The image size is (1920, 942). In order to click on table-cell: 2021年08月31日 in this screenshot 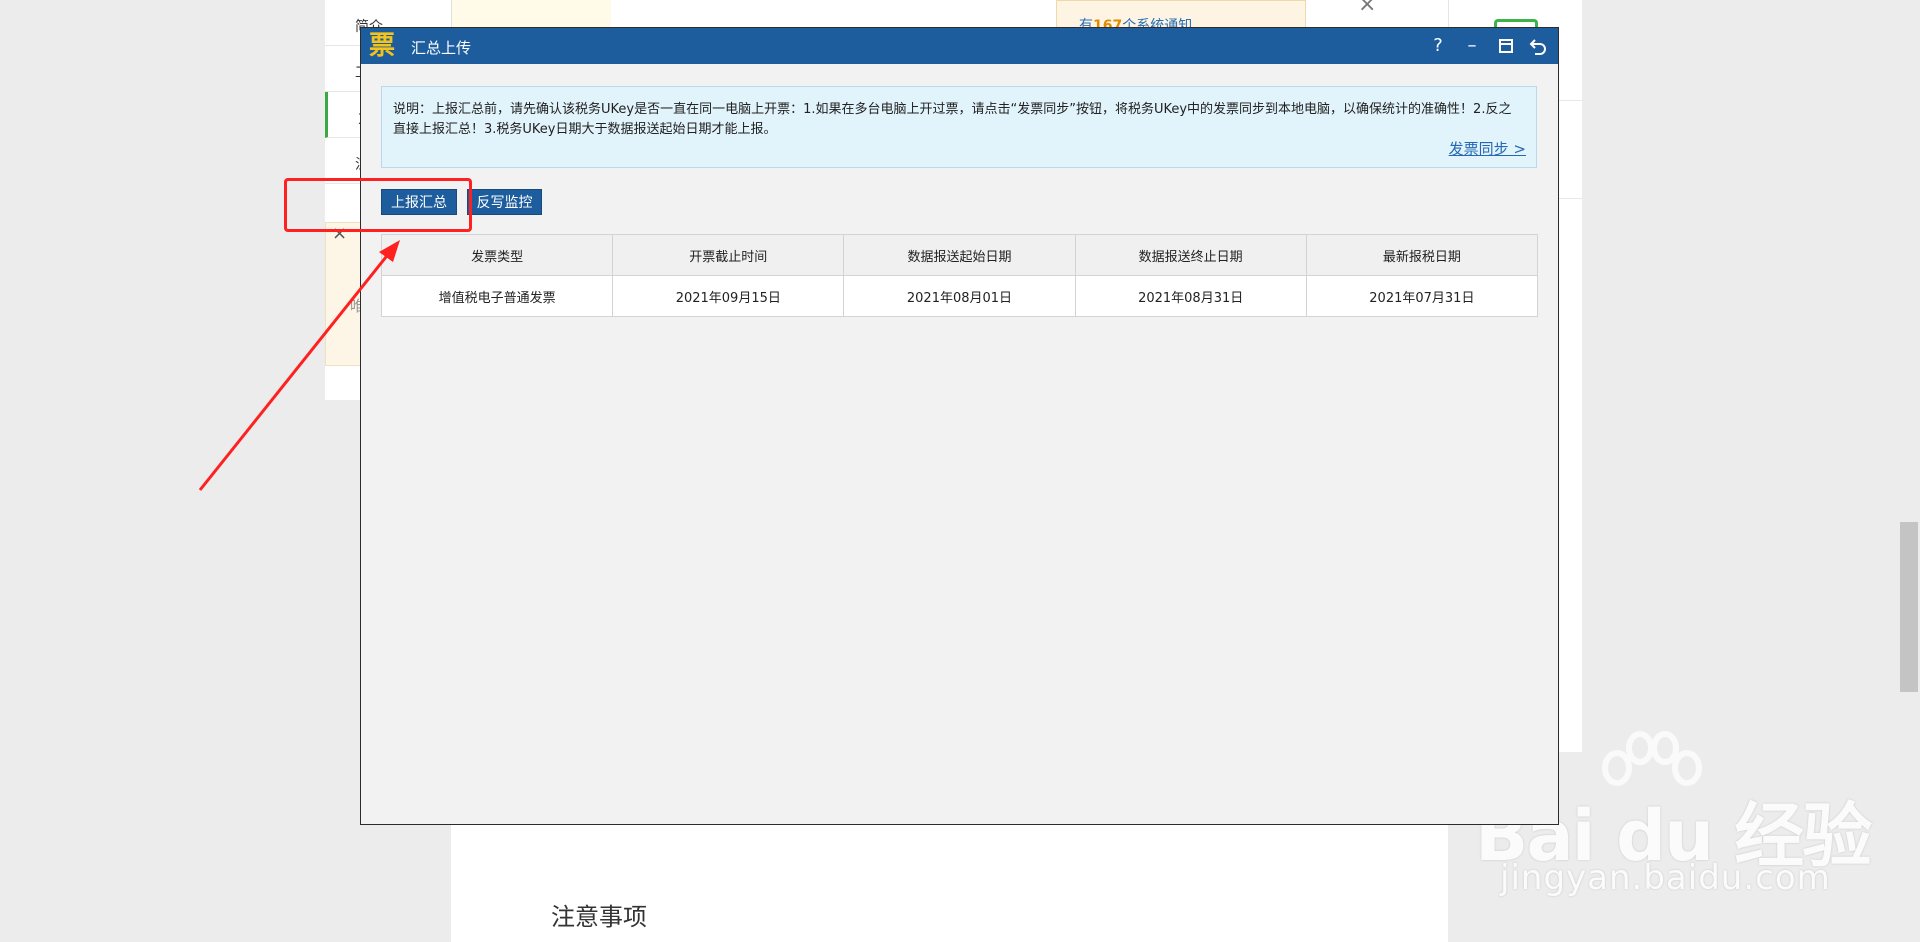, I will do `click(1190, 296)`.